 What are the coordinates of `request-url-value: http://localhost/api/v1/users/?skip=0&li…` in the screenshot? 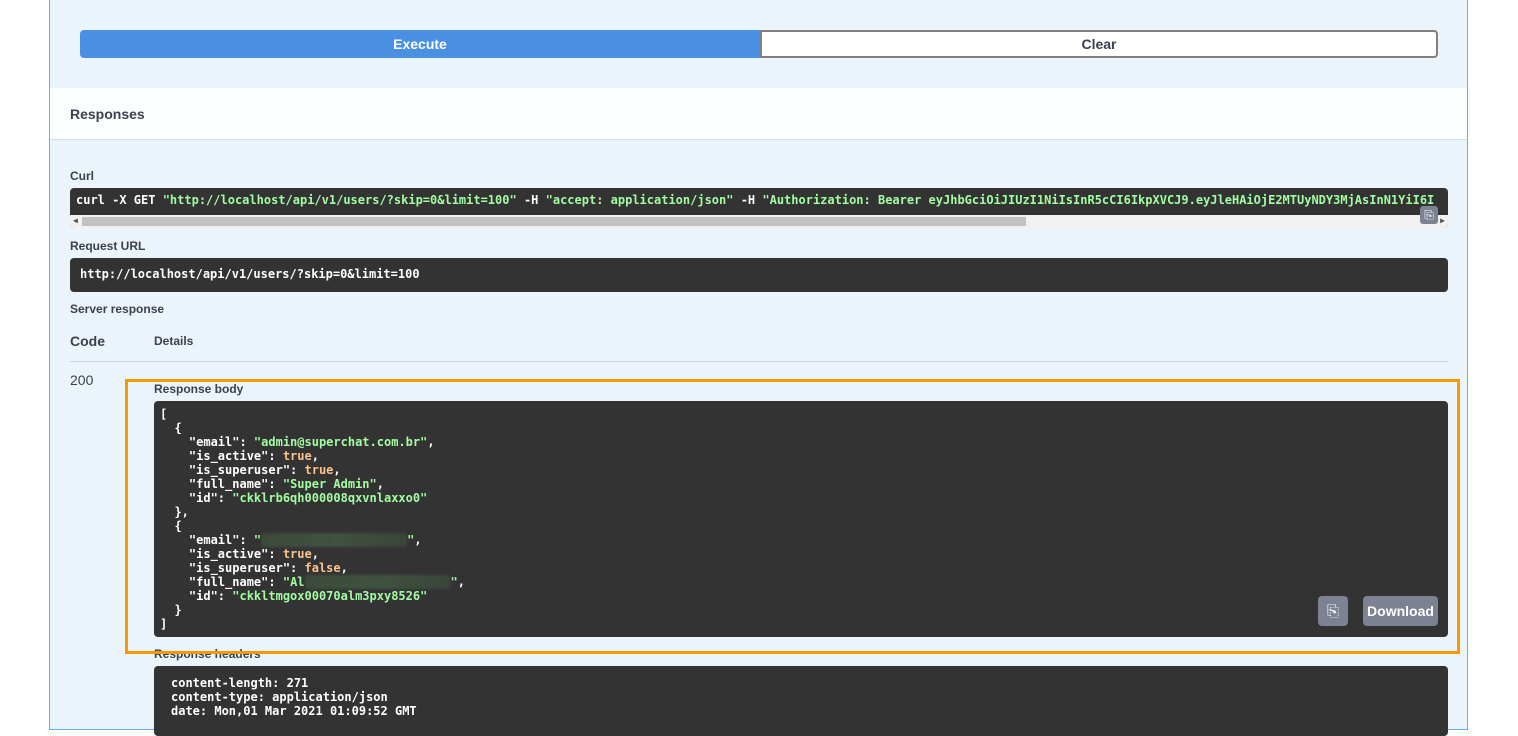 It's located at (250, 274).